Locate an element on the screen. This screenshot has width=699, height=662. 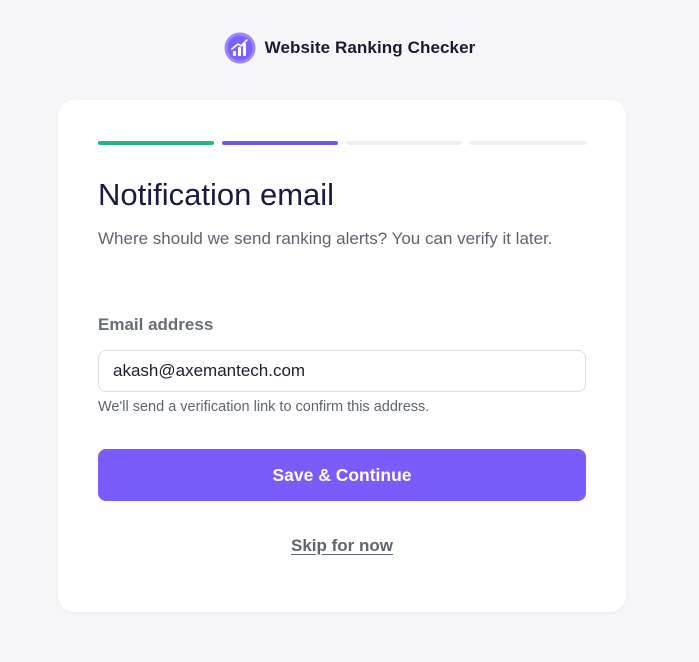
email-field is located at coordinates (342, 371).